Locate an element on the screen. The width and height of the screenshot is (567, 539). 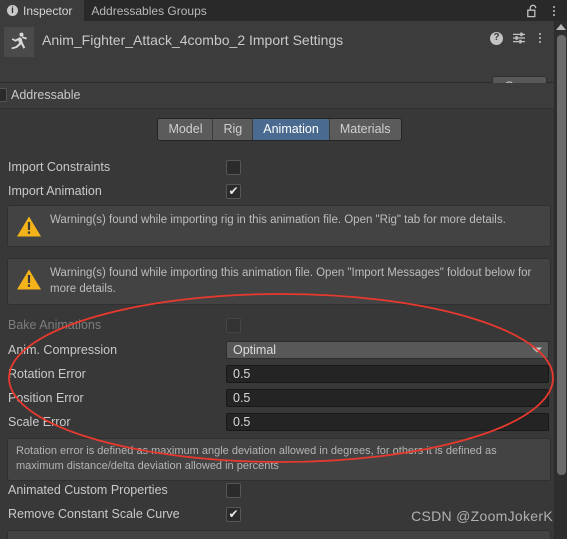
addressable-row: Addressable is located at coordinates (279, 96).